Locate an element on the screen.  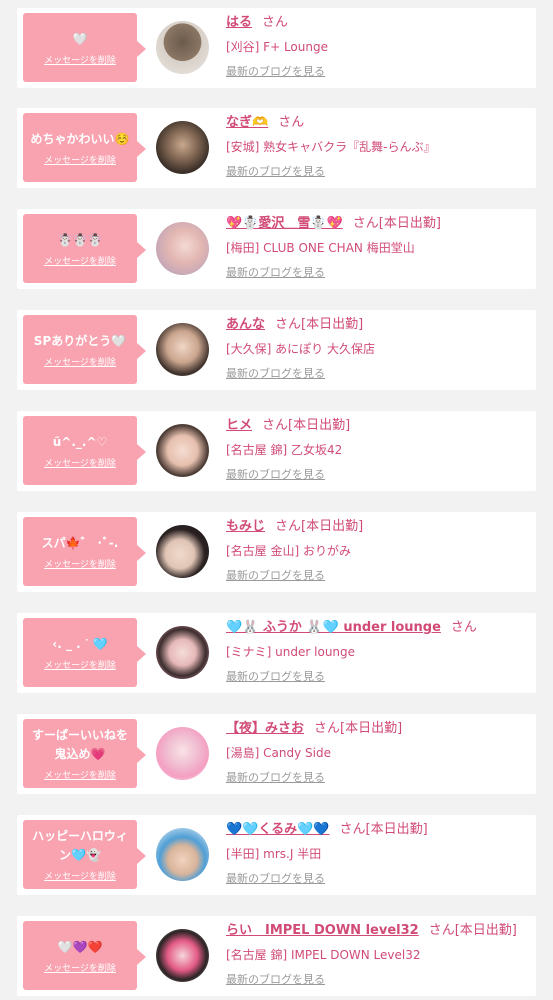
cast-name-link: なぎ🫶 is located at coordinates (247, 122).